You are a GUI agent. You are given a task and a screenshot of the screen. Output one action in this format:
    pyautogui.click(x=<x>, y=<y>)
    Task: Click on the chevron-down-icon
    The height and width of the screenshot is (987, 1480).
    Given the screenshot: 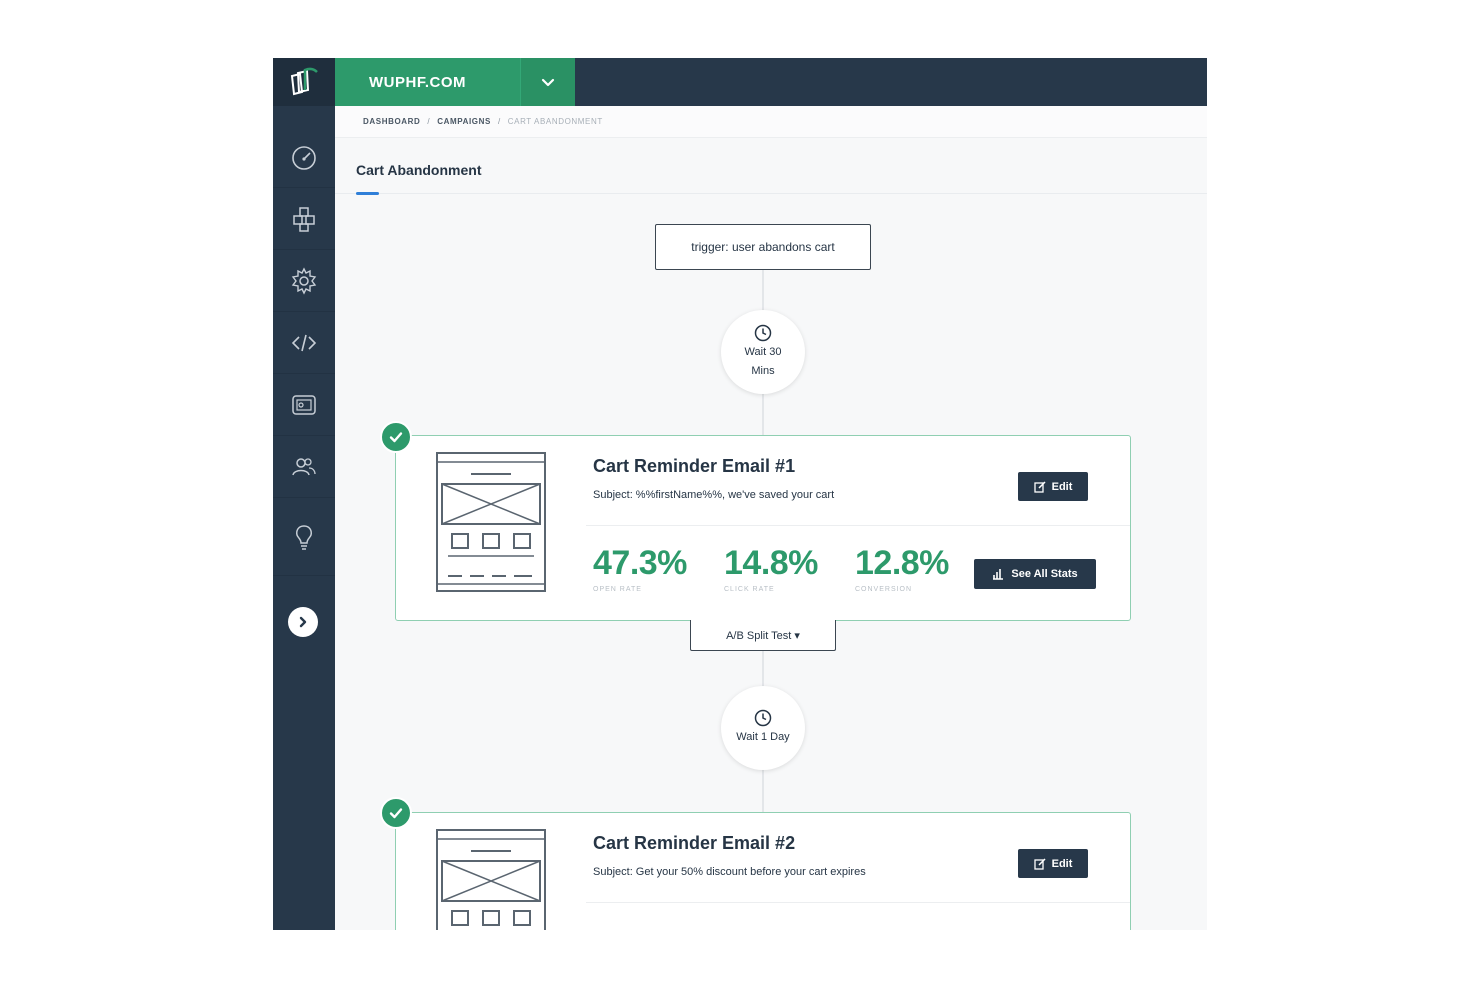 What is the action you would take?
    pyautogui.click(x=548, y=82)
    